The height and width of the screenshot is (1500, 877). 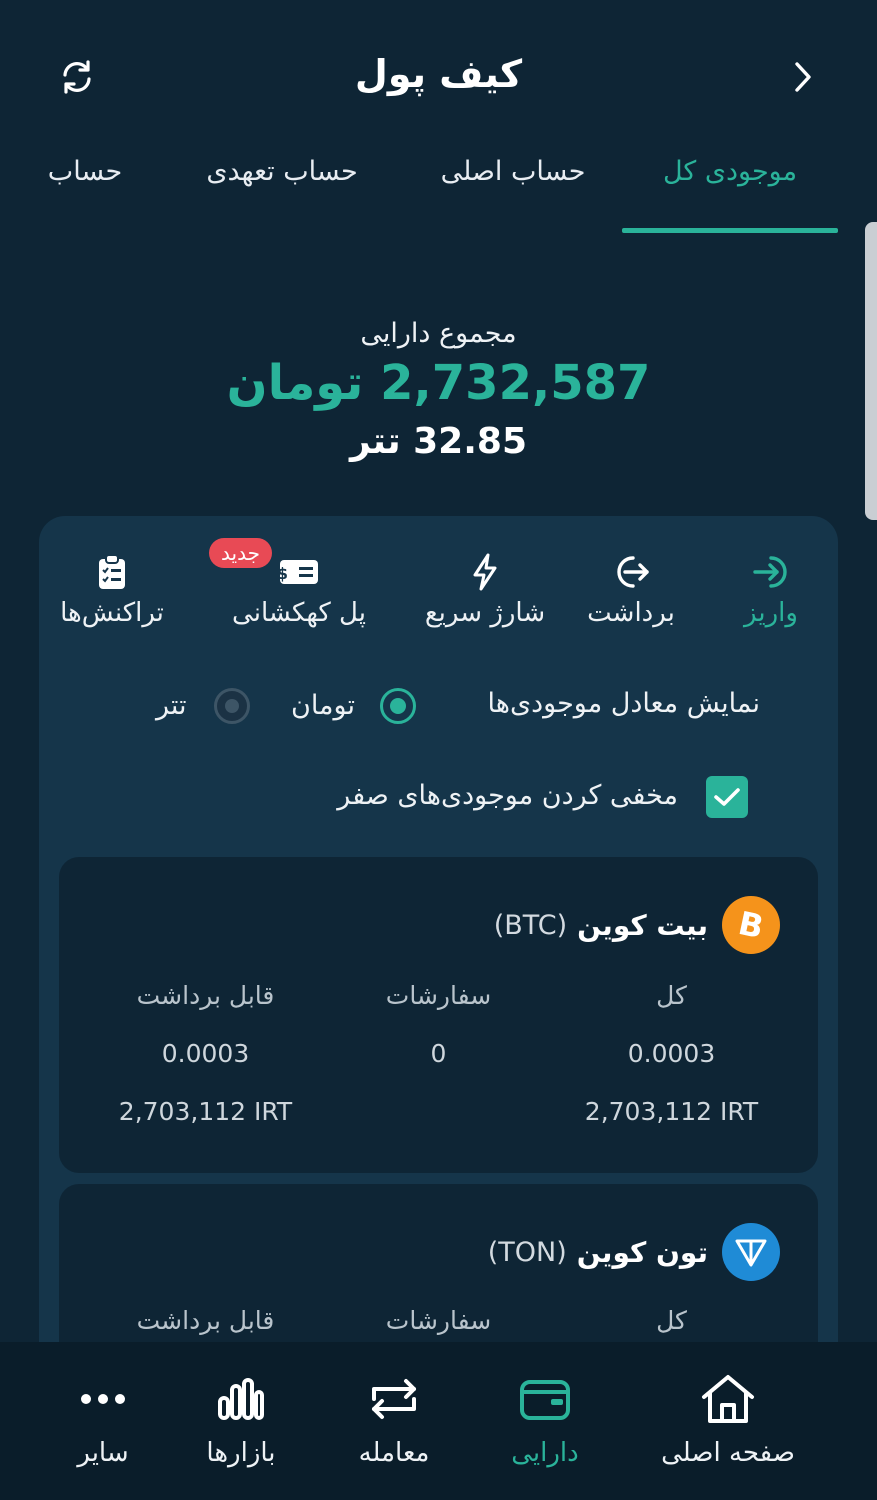 What do you see at coordinates (298, 572) in the screenshot?
I see `ticket-icon: $` at bounding box center [298, 572].